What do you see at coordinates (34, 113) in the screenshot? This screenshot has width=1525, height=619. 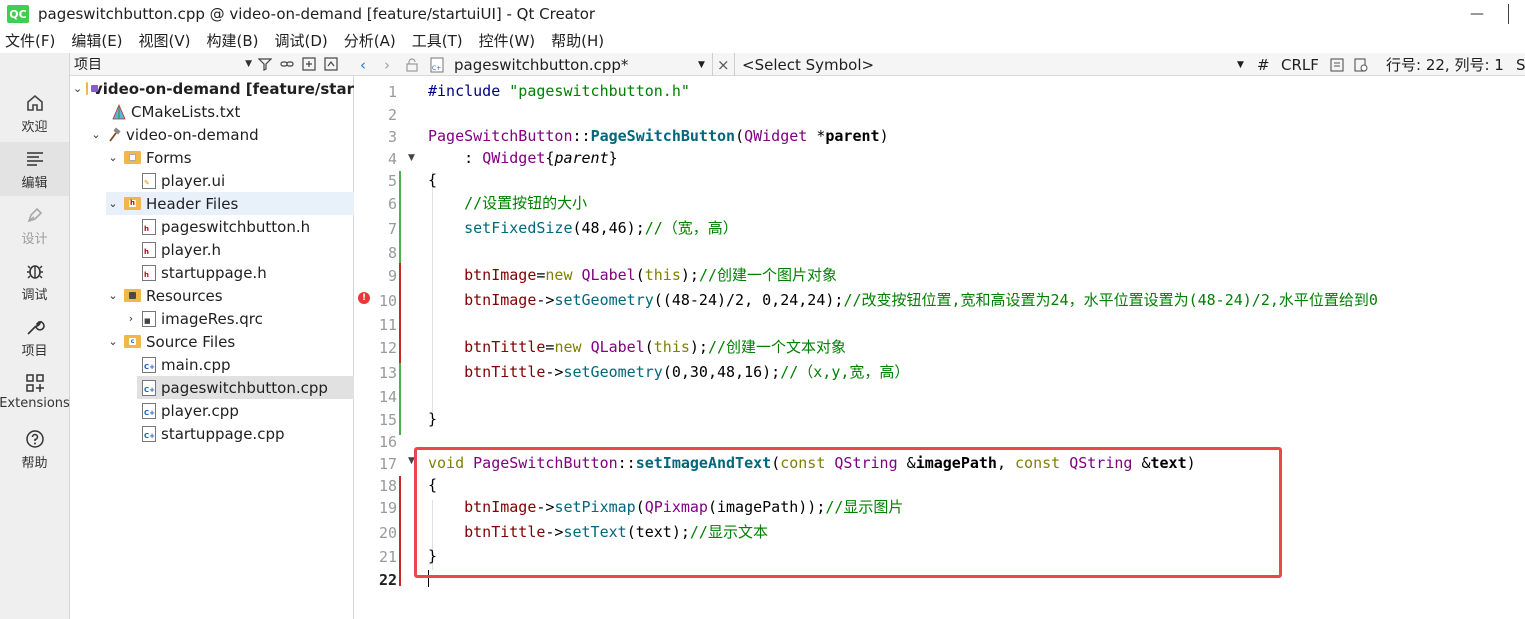 I see `mode-welcome: 欢迎` at bounding box center [34, 113].